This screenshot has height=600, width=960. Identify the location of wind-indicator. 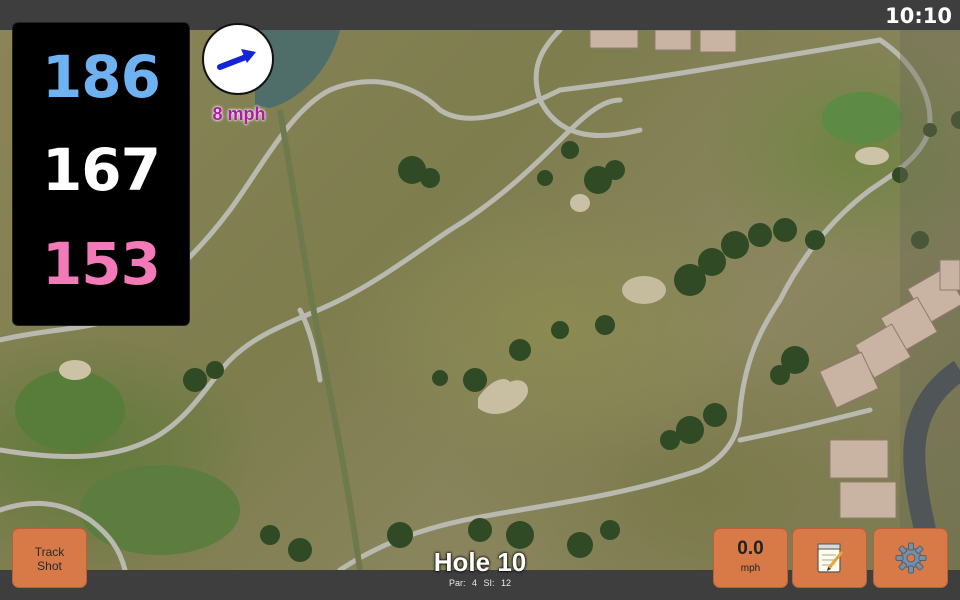
(238, 59).